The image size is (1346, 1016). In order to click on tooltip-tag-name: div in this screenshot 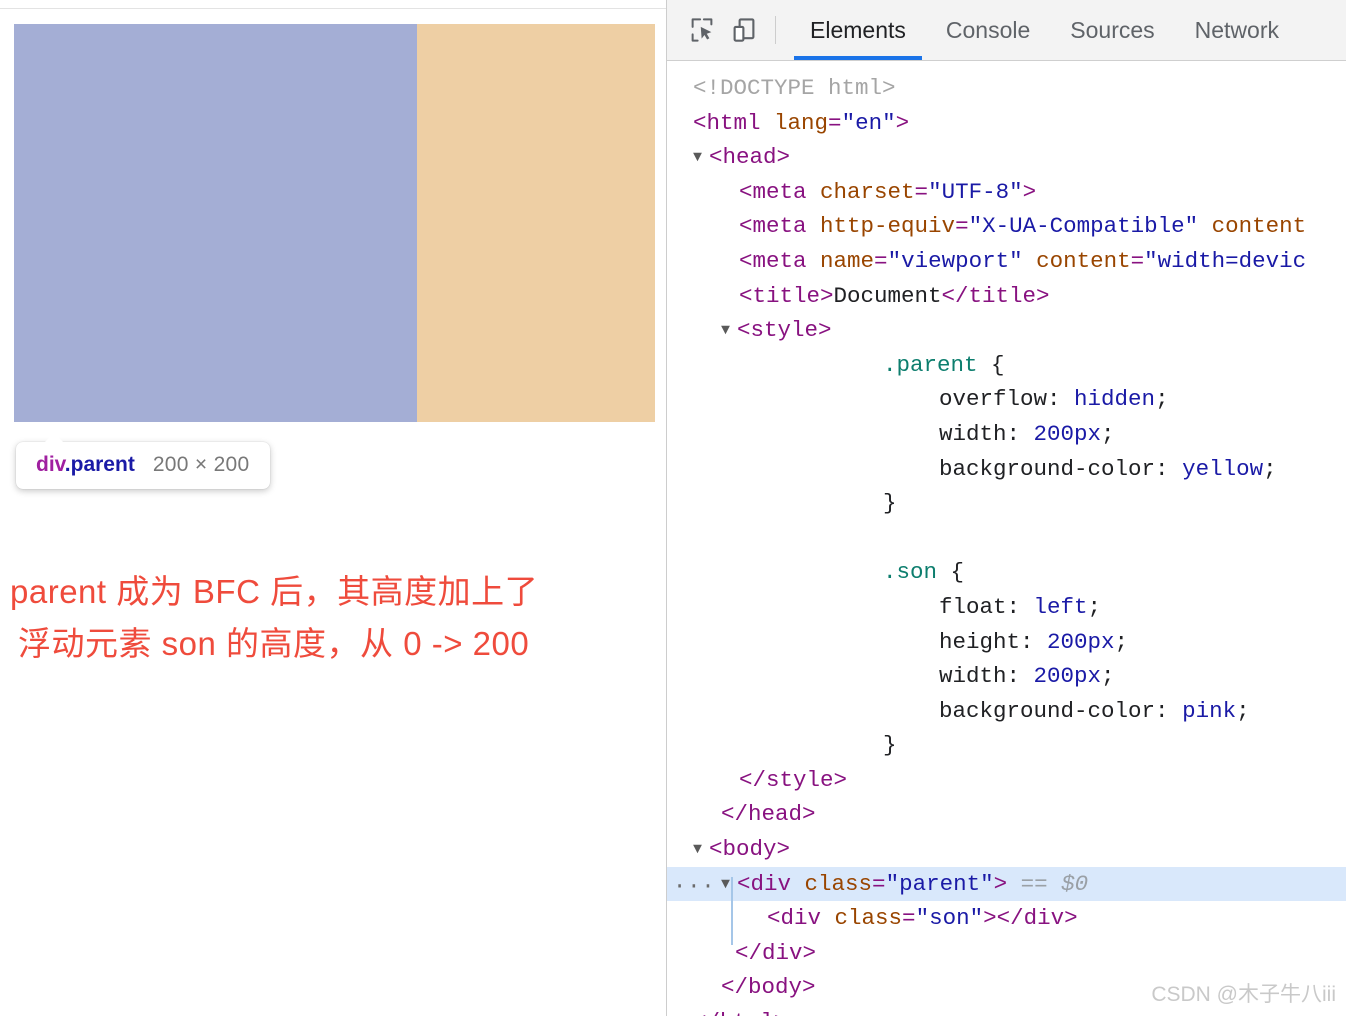, I will do `click(50, 464)`.